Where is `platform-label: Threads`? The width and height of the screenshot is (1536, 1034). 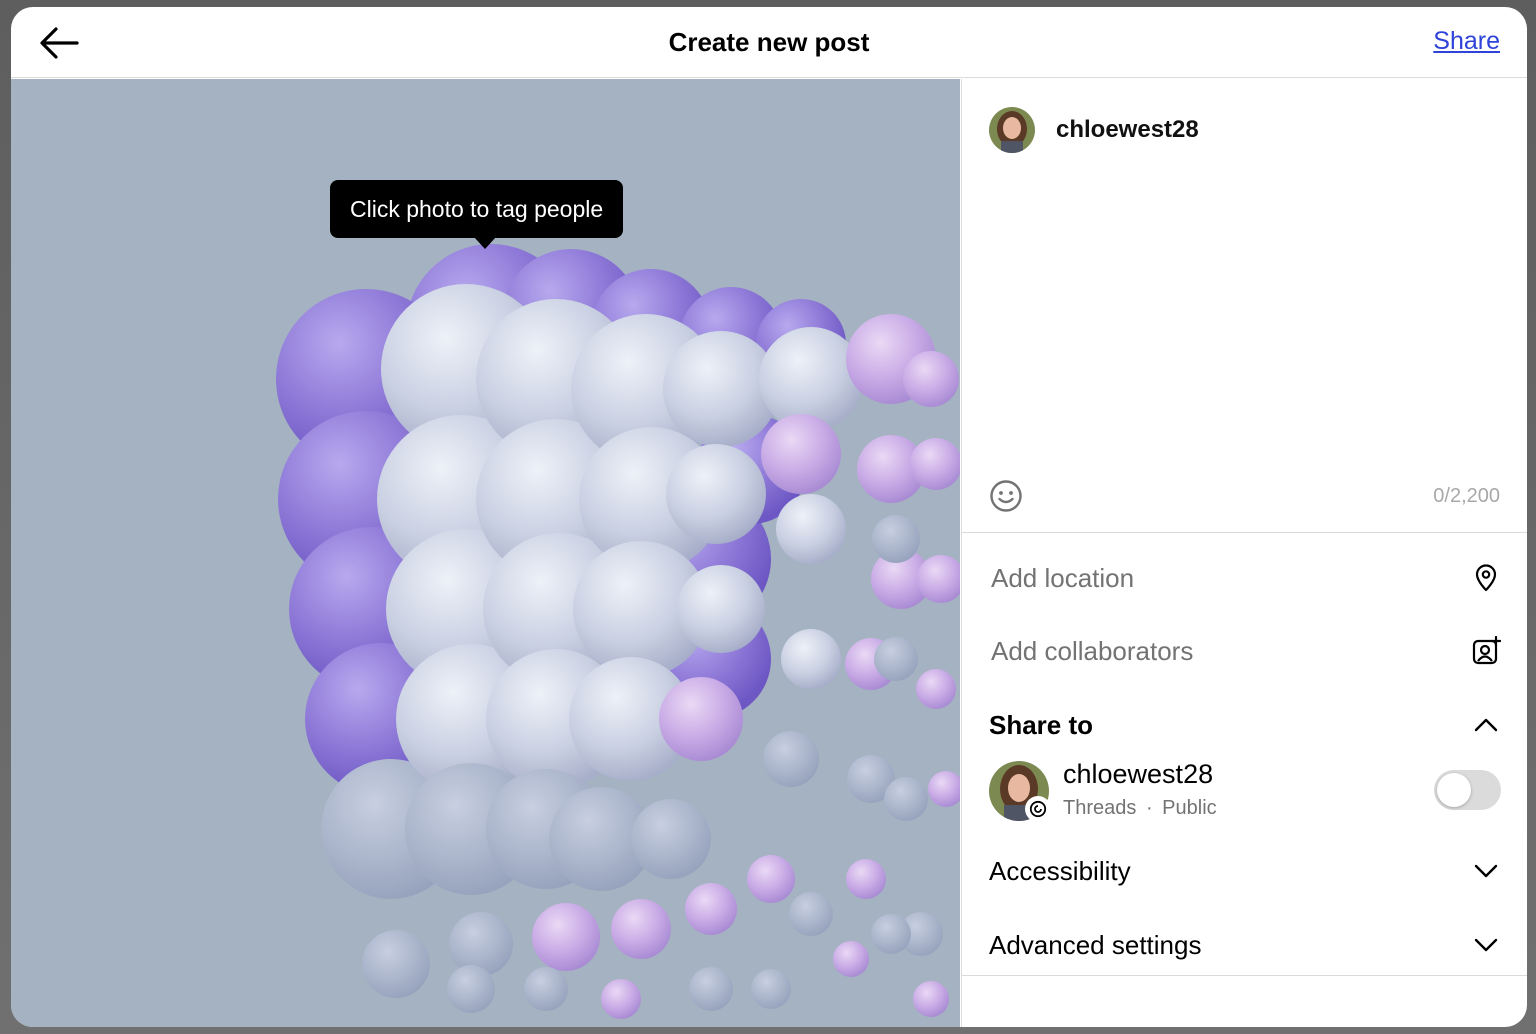 platform-label: Threads is located at coordinates (1100, 808).